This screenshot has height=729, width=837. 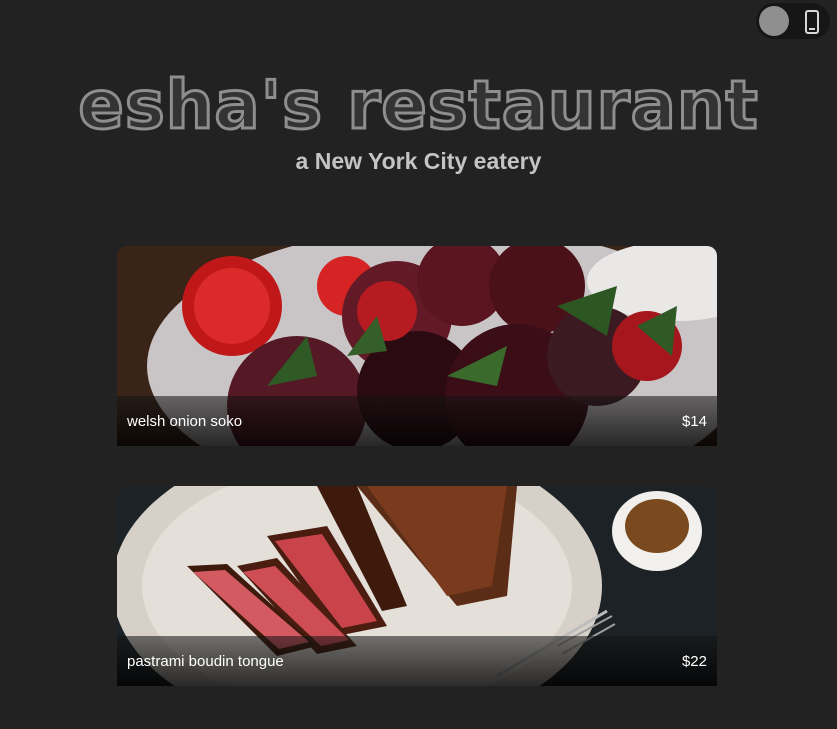 What do you see at coordinates (694, 661) in the screenshot?
I see `menu-item-price: $22` at bounding box center [694, 661].